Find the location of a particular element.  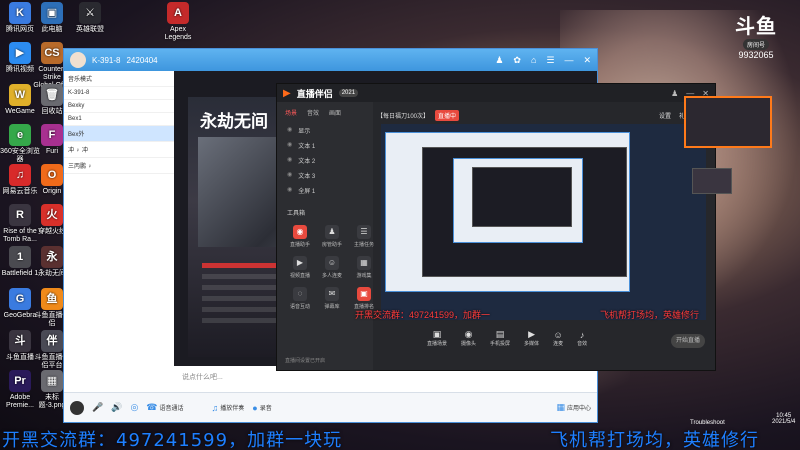

toolbox-item: ✉ 弹幕库 is located at coordinates (332, 298).